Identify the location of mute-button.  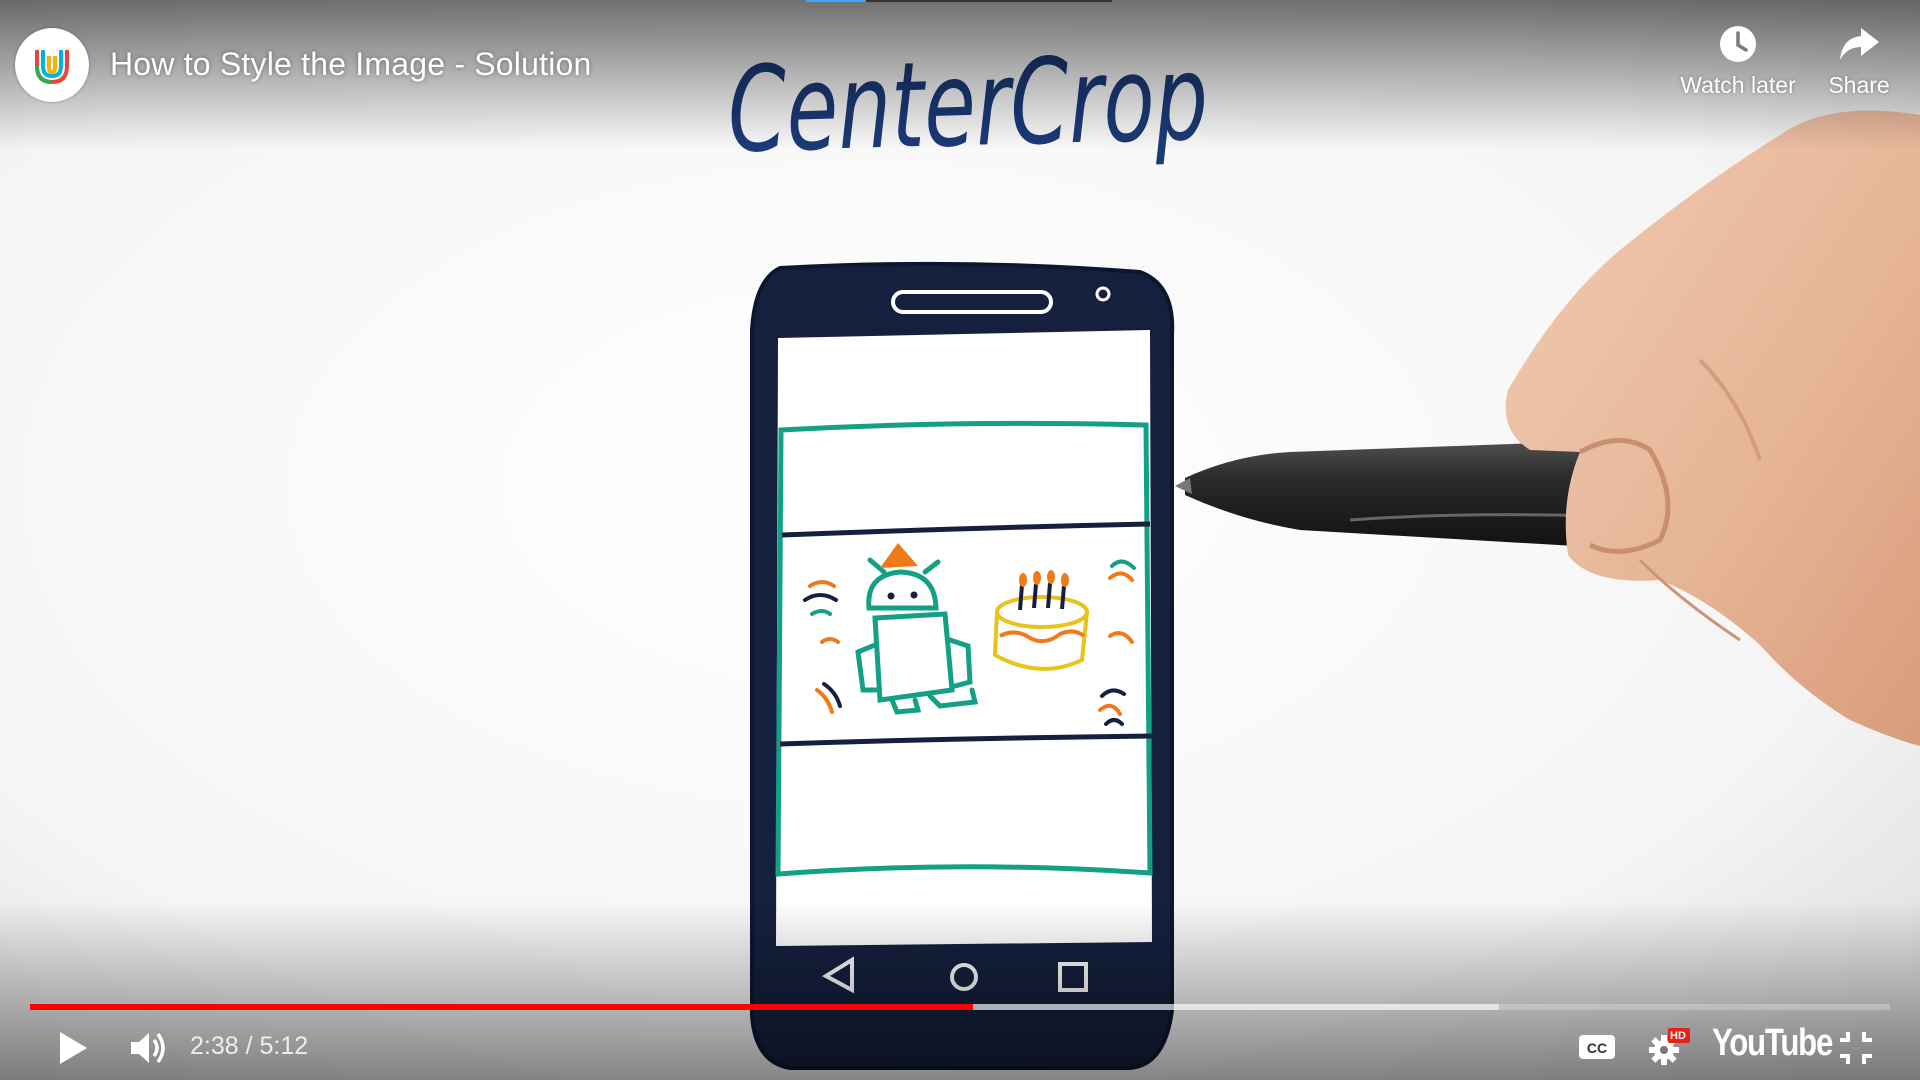
(149, 1050).